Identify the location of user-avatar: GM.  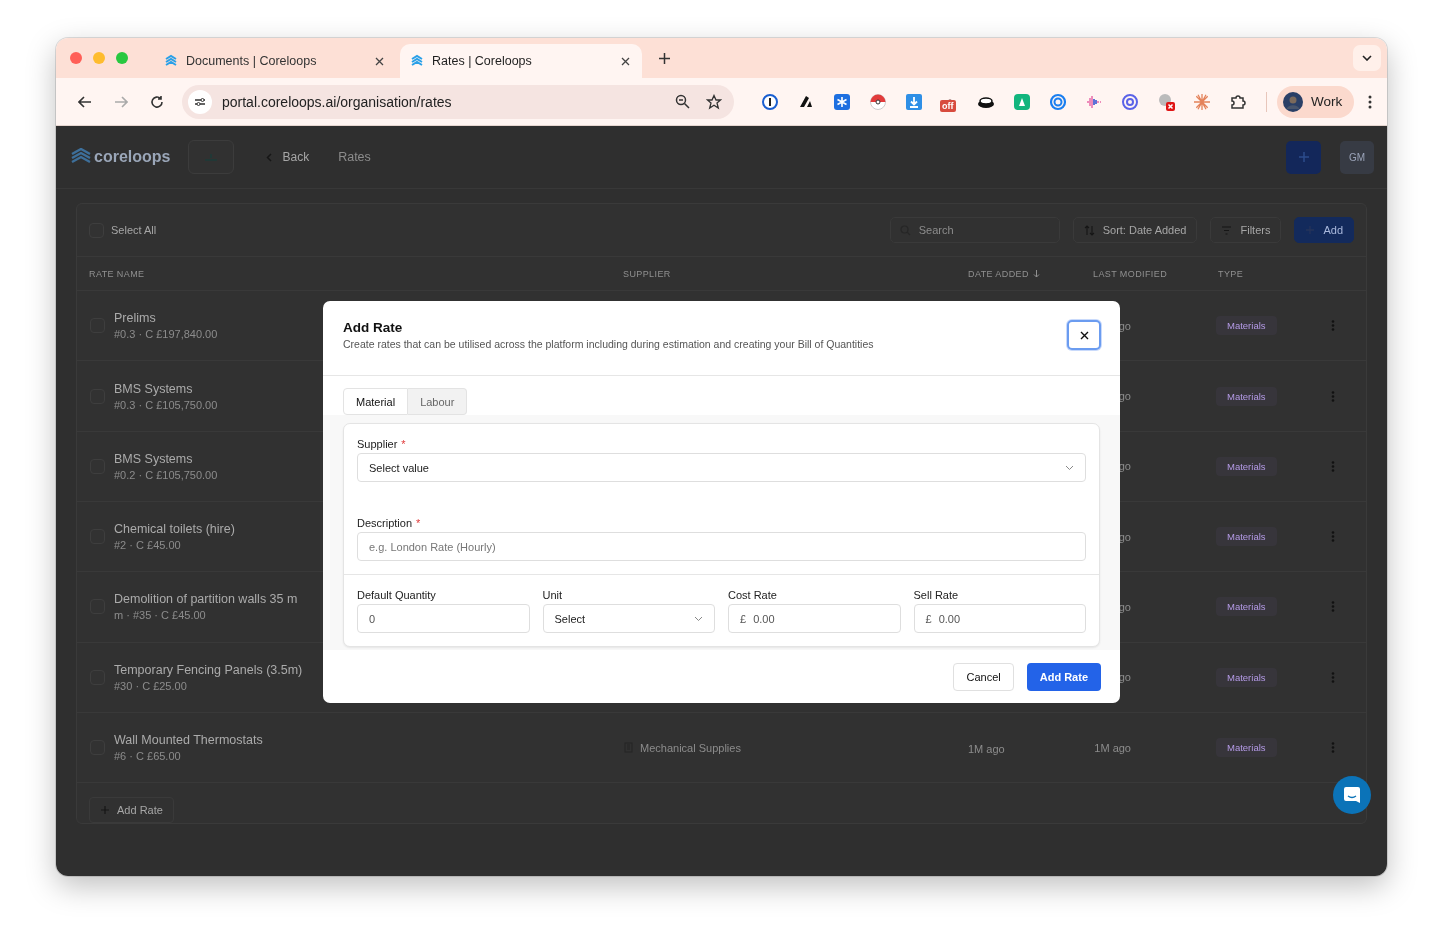
(1357, 157).